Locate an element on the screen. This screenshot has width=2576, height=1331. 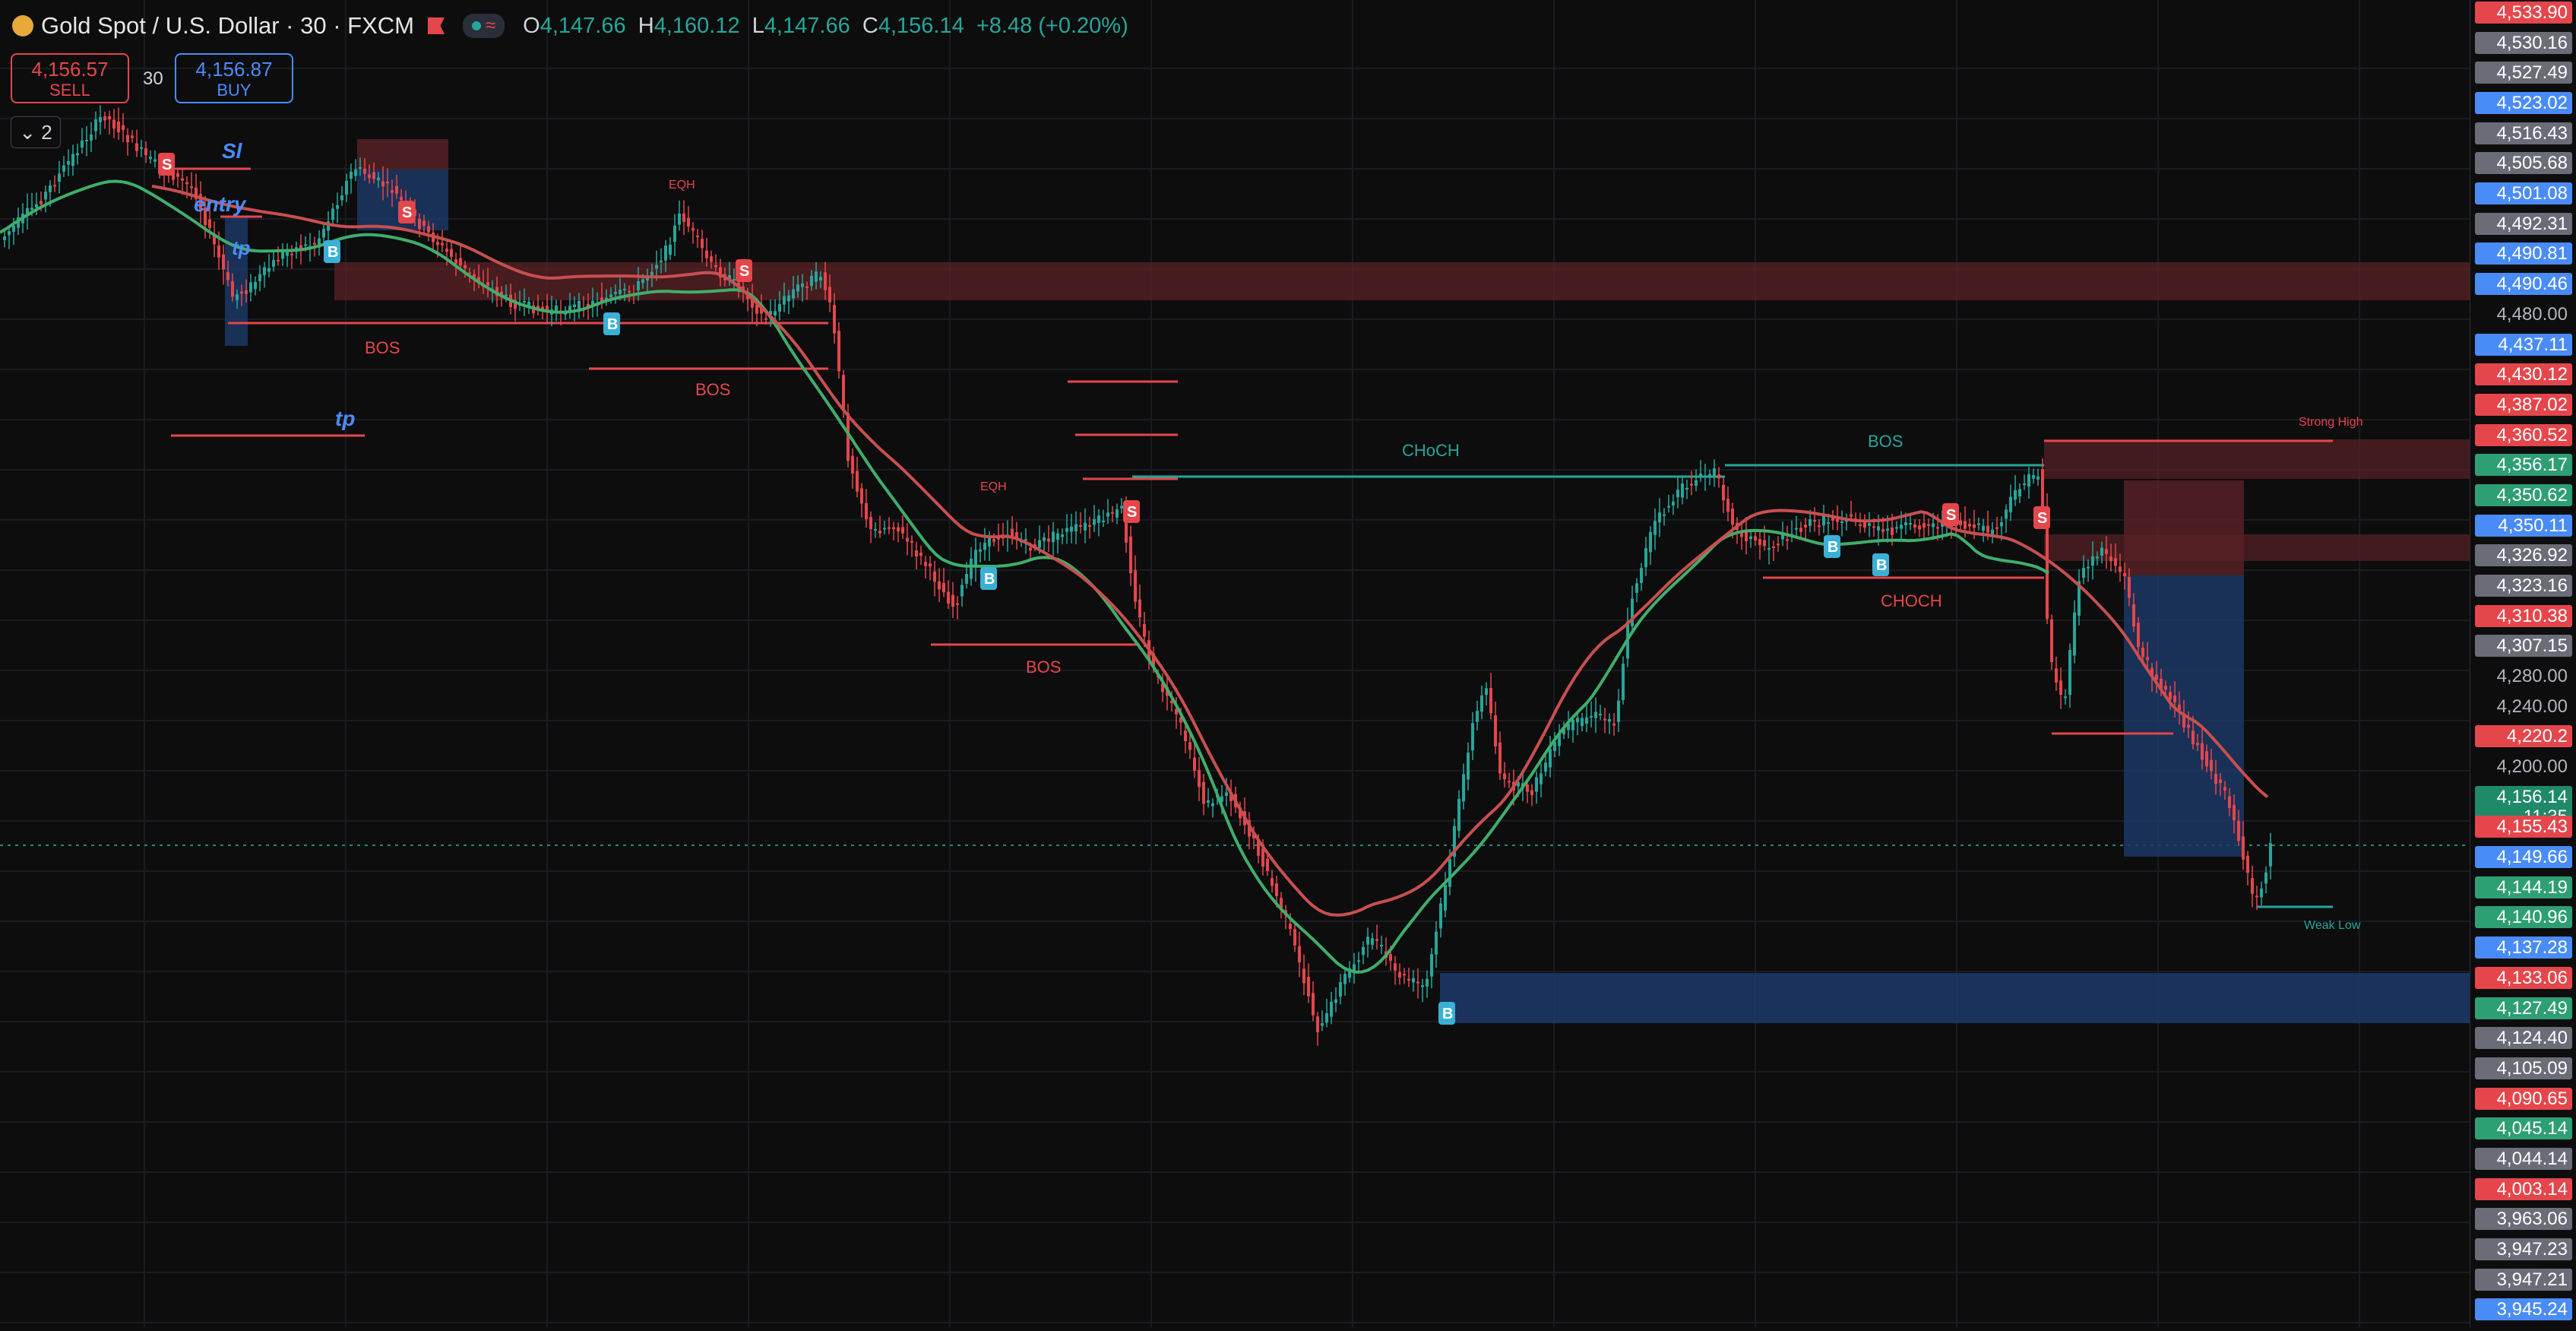
sell-button: 4,156.57 SELL is located at coordinates (70, 78).